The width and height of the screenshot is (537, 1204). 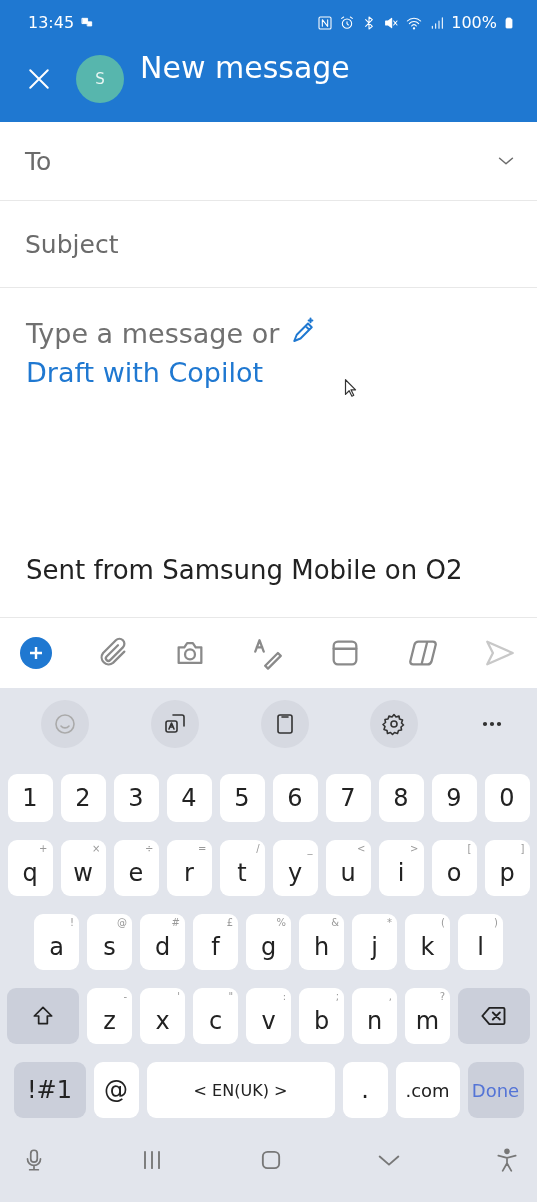 I want to click on letter-key: ' x, so click(x=162, y=1016).